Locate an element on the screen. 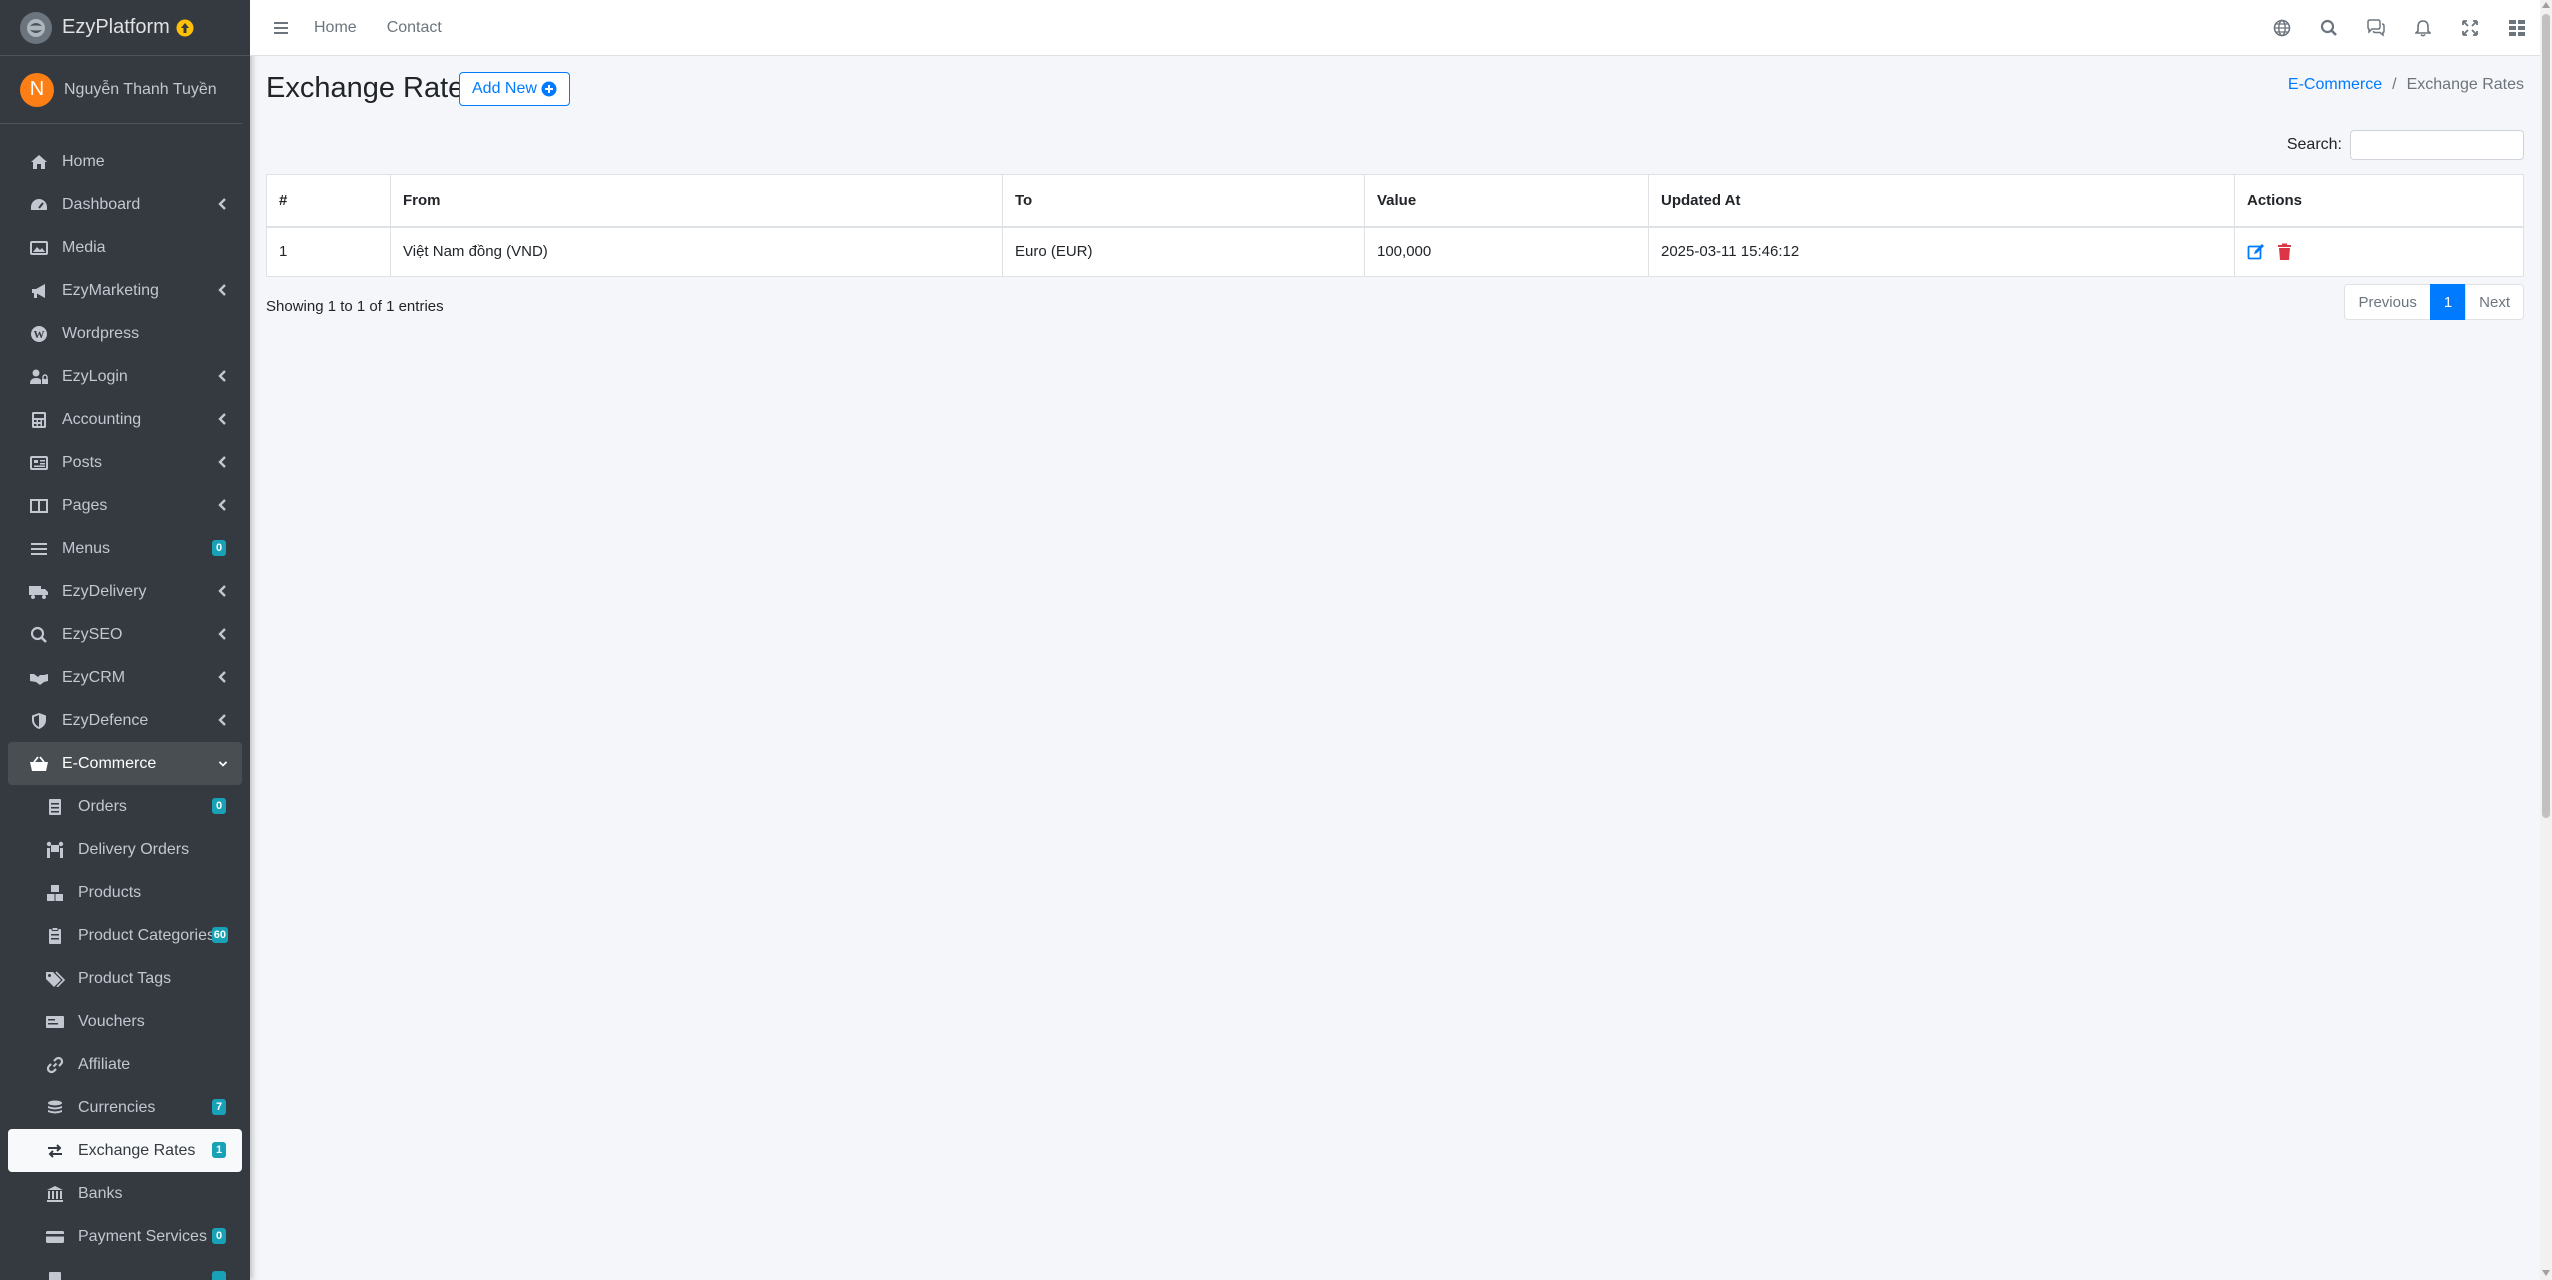 The image size is (2552, 1280). scrollbar-thumb is located at coordinates (2546, 416).